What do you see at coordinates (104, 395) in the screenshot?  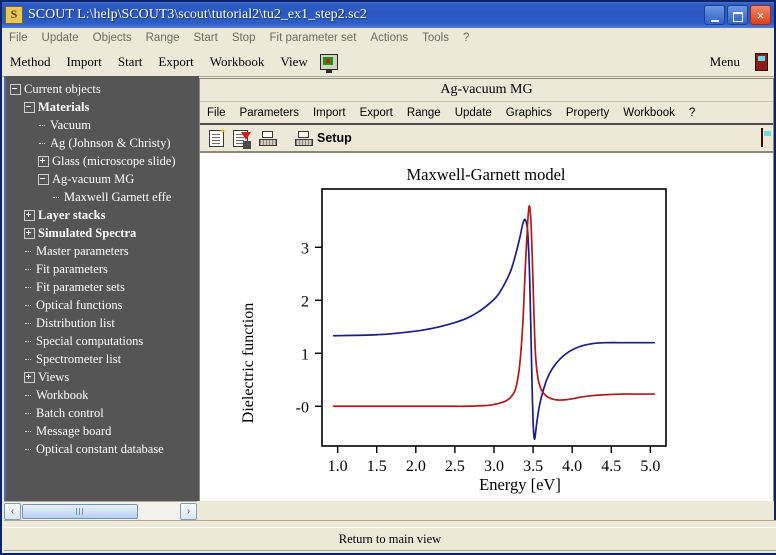 I see `tree-item: Workbook` at bounding box center [104, 395].